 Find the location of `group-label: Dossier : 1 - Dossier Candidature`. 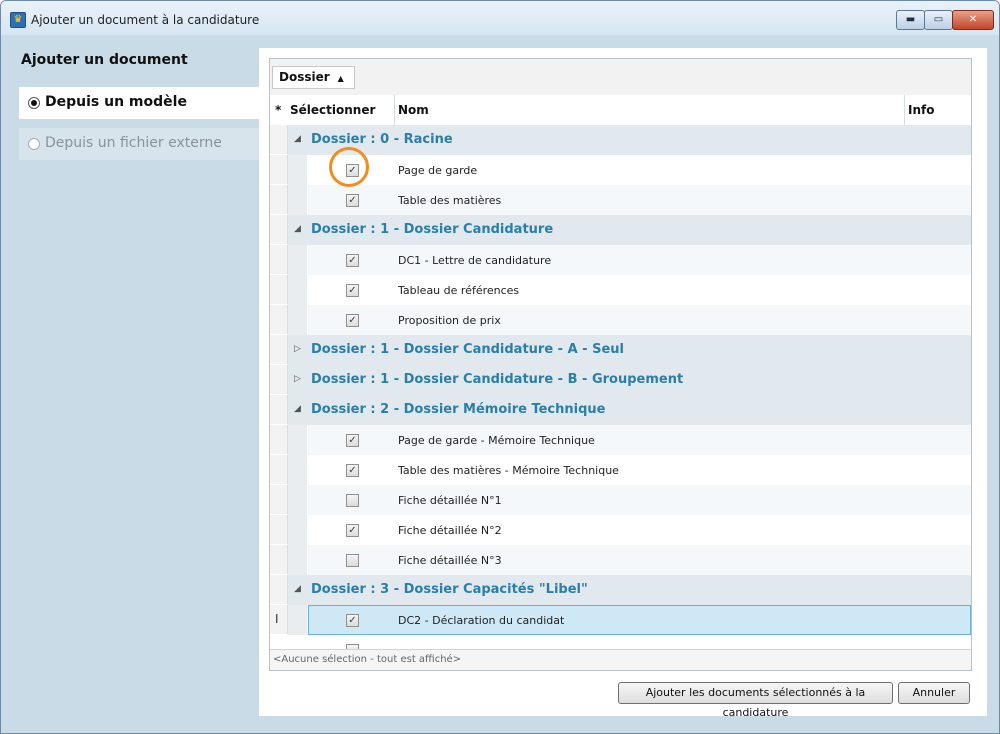

group-label: Dossier : 1 - Dossier Candidature is located at coordinates (432, 229).